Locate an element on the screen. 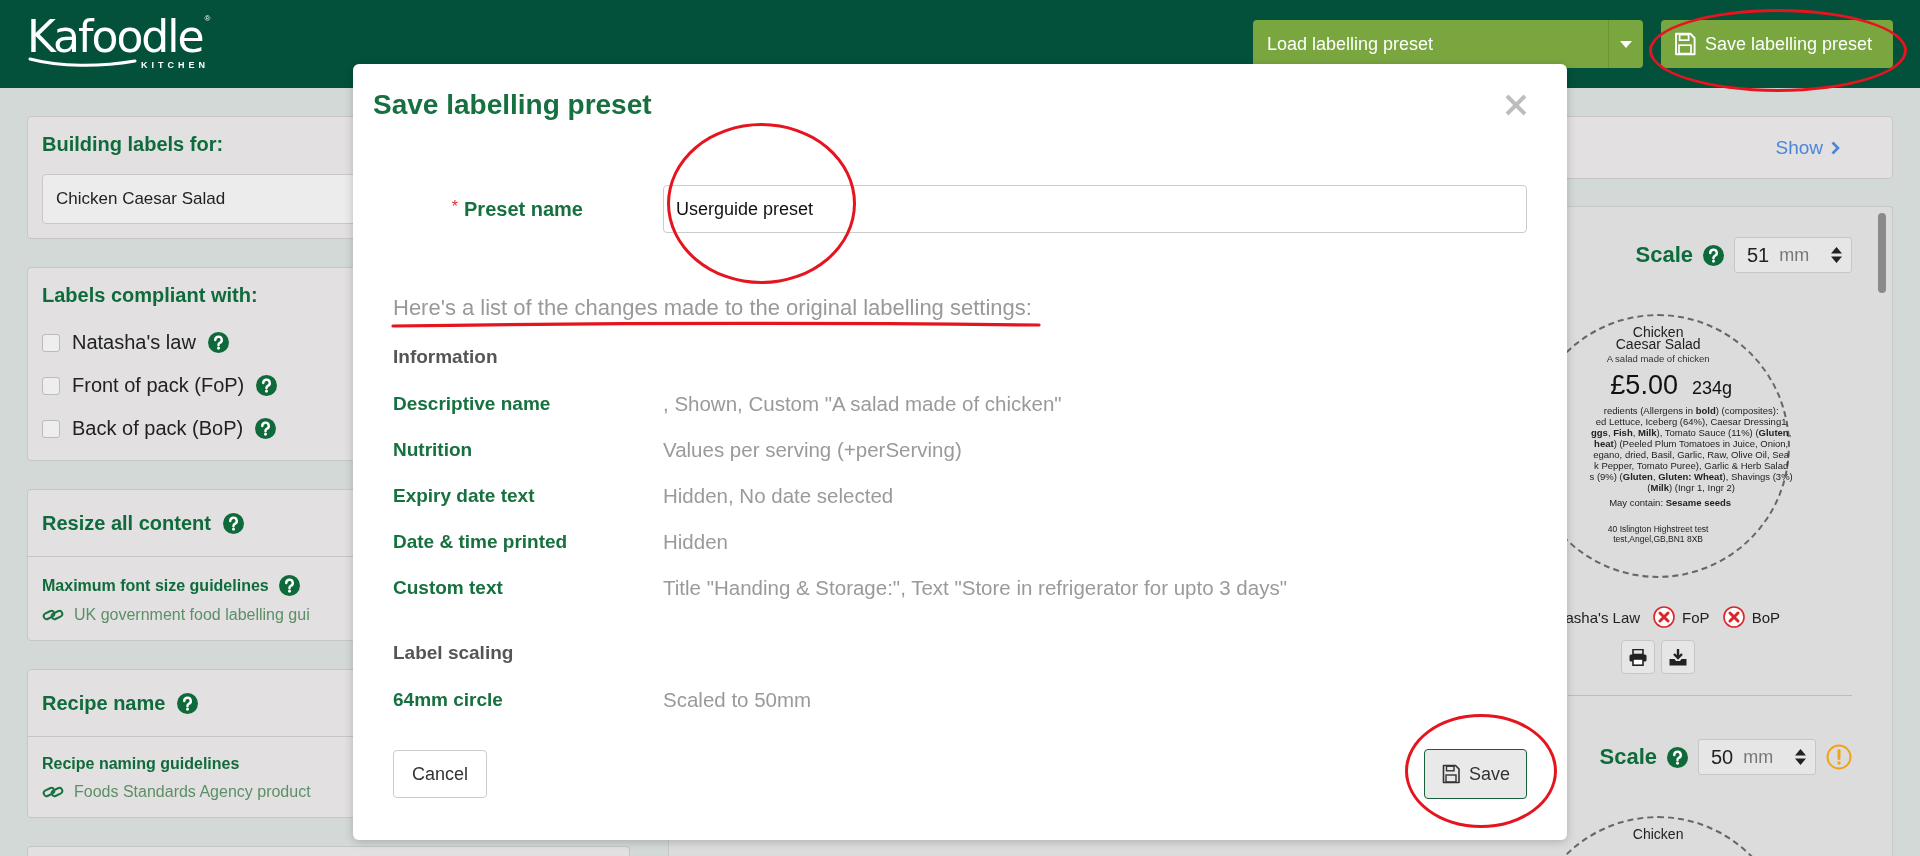 This screenshot has height=856, width=1920. guideline-title: Maximum font size guidelines is located at coordinates (155, 585).